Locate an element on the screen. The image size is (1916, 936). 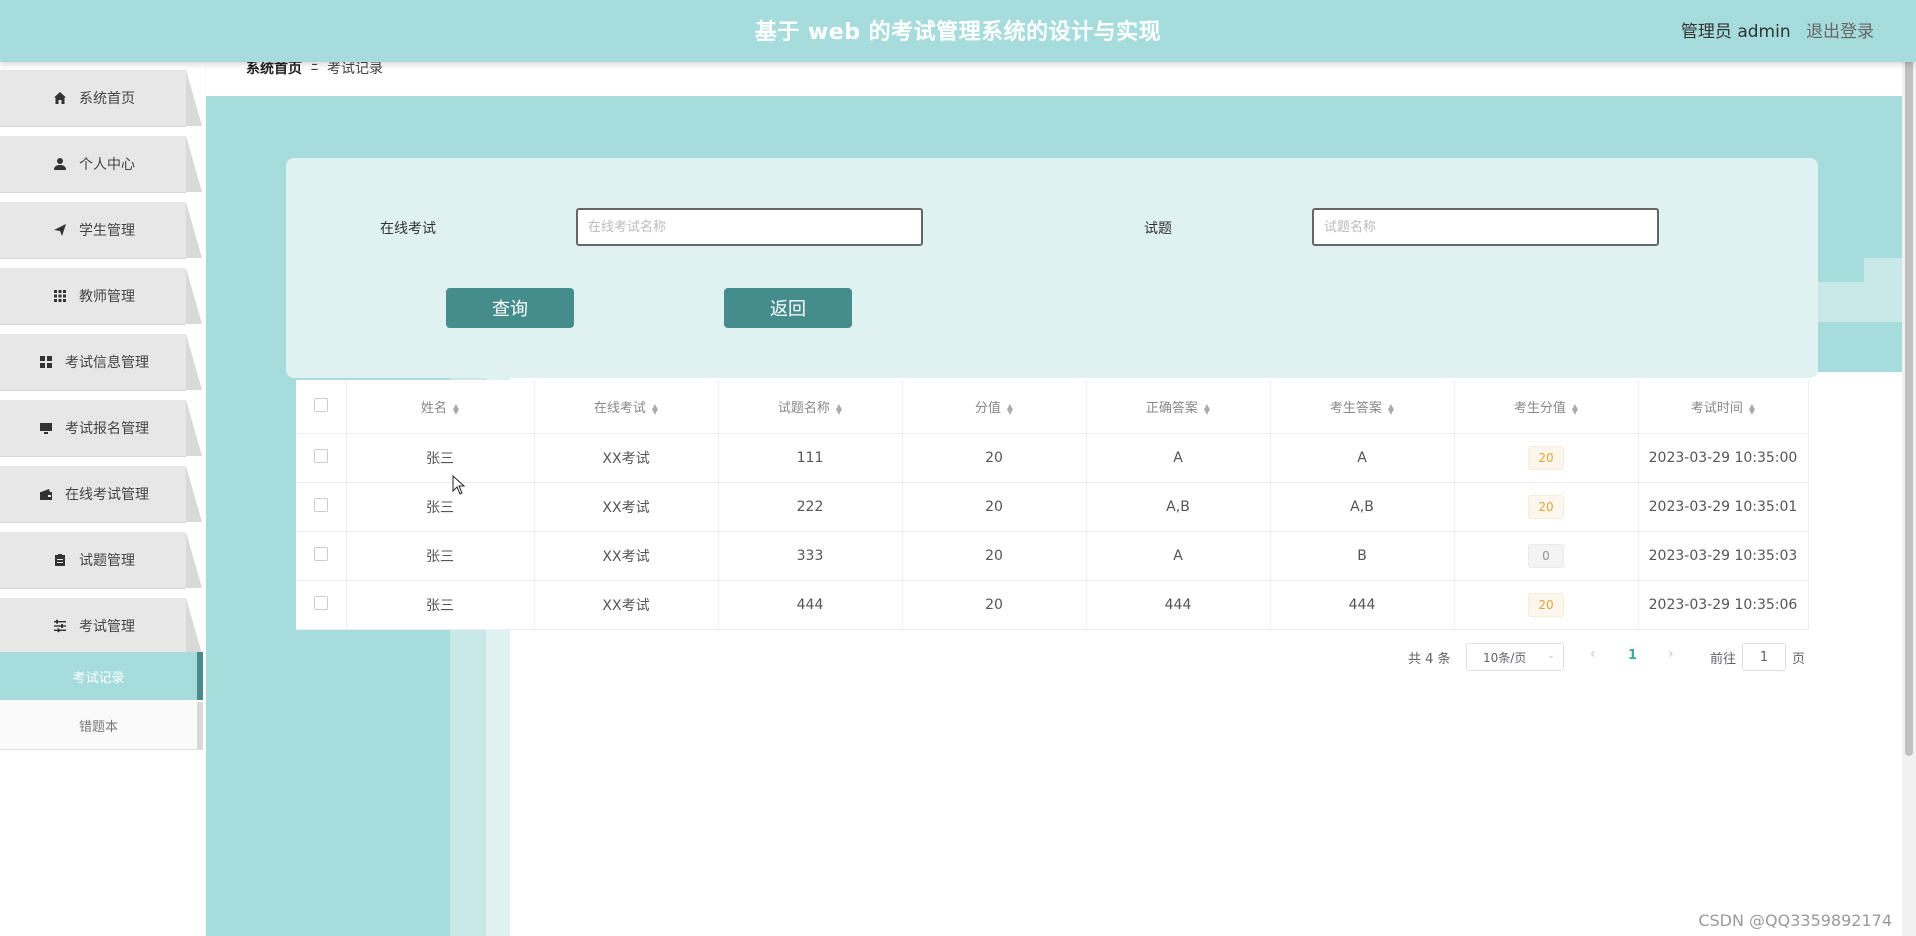
exam-search-input is located at coordinates (749, 227).